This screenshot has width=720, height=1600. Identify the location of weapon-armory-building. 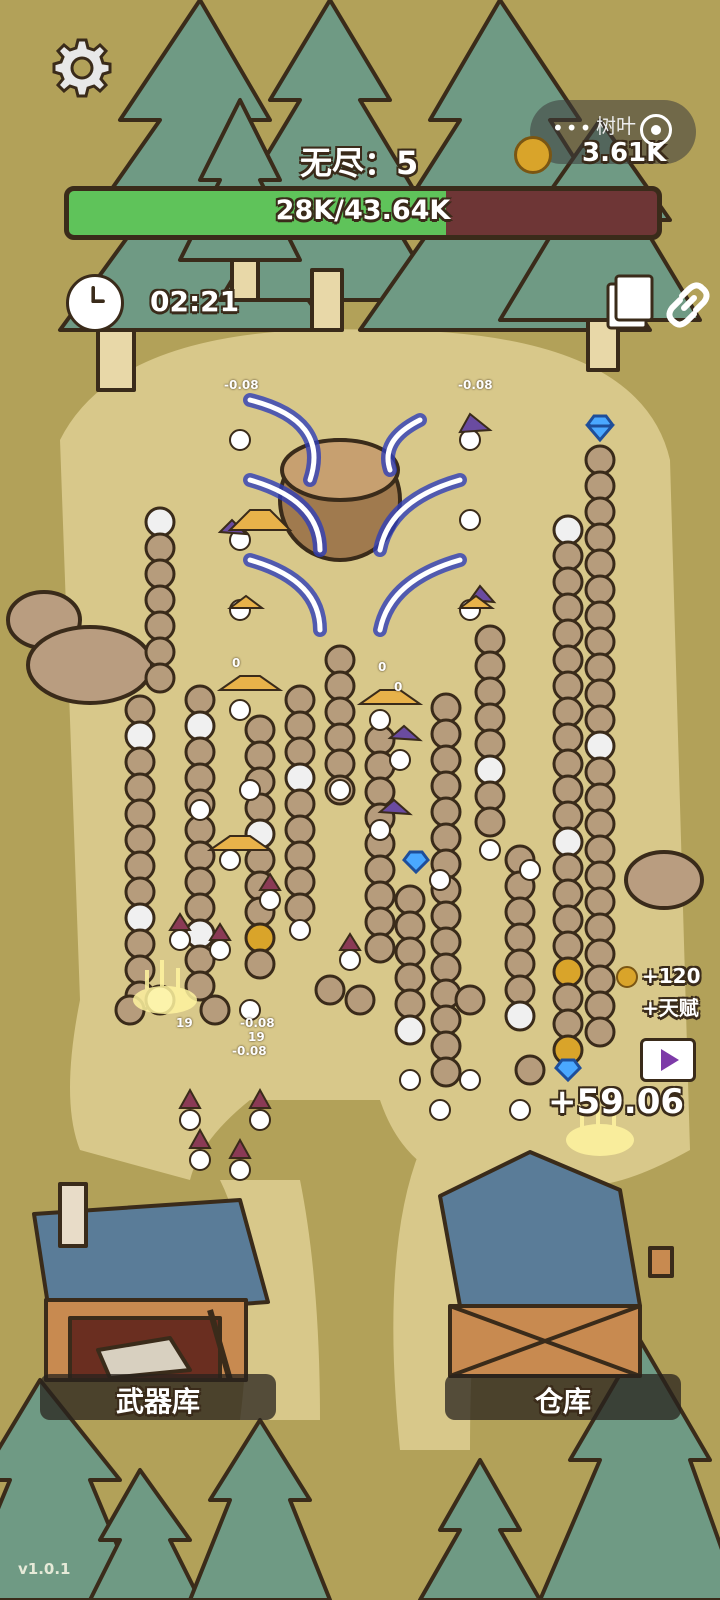
(151, 1282).